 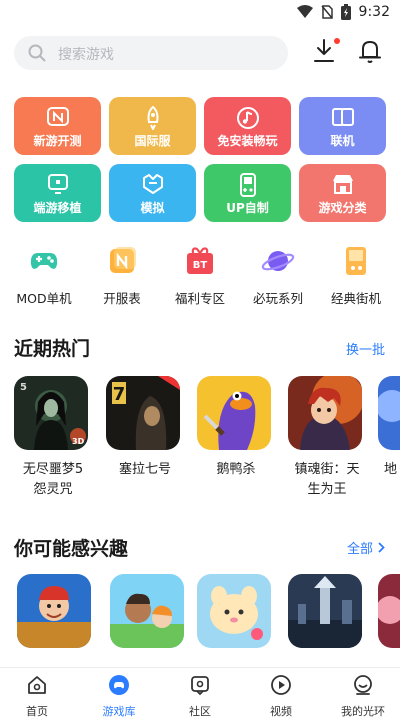 What do you see at coordinates (44, 275) in the screenshot?
I see `quick-mod-single: MOD单机` at bounding box center [44, 275].